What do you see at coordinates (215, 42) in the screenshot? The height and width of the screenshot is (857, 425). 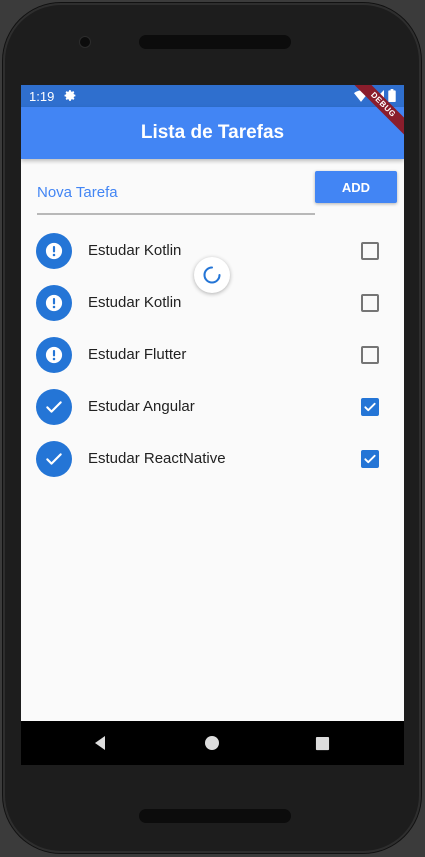 I see `top-speaker` at bounding box center [215, 42].